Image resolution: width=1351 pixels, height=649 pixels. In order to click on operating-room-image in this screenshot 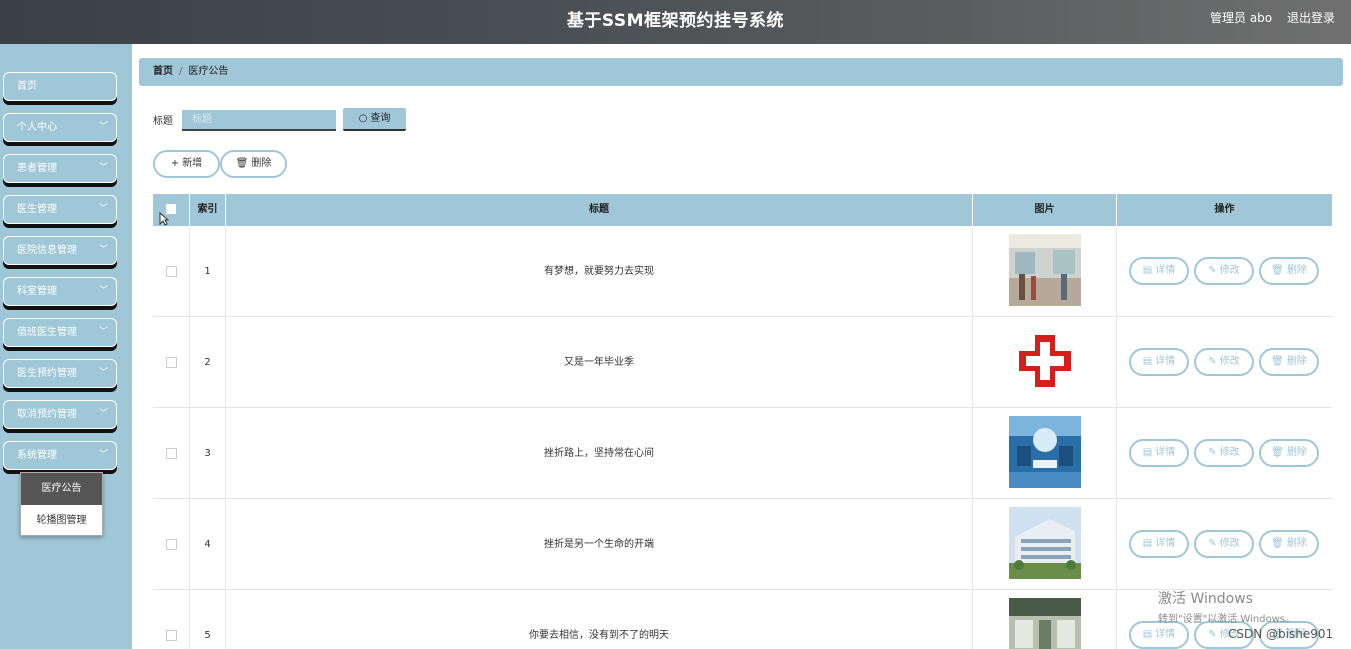, I will do `click(1045, 452)`.